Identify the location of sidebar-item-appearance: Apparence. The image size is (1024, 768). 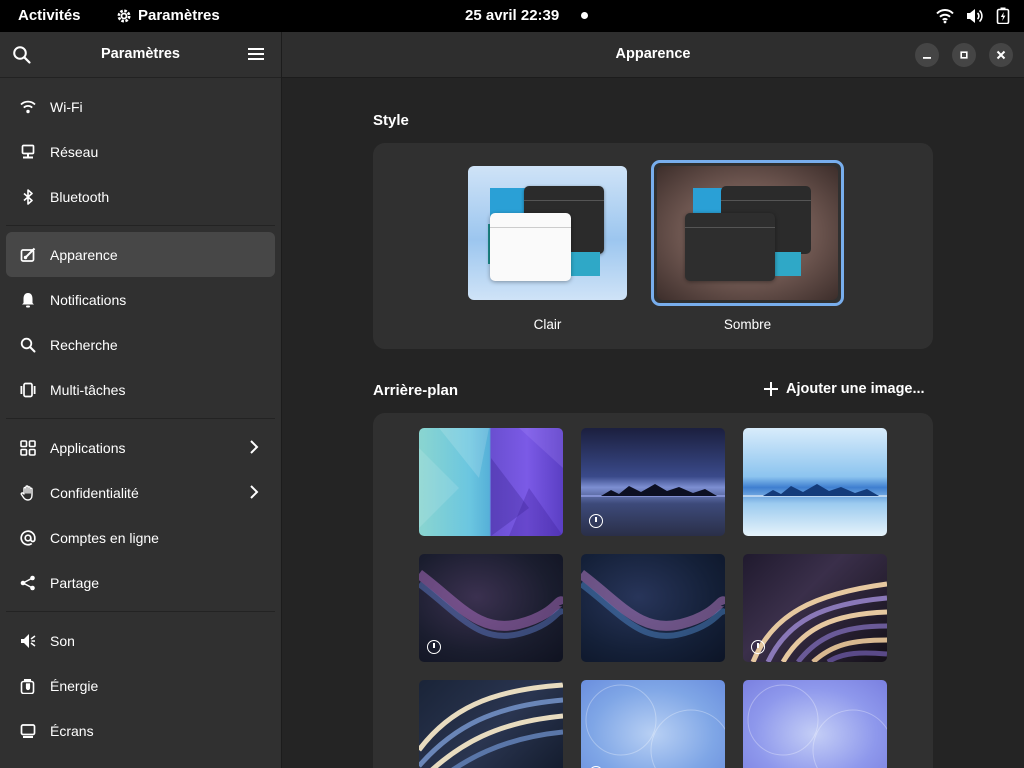
(140, 254).